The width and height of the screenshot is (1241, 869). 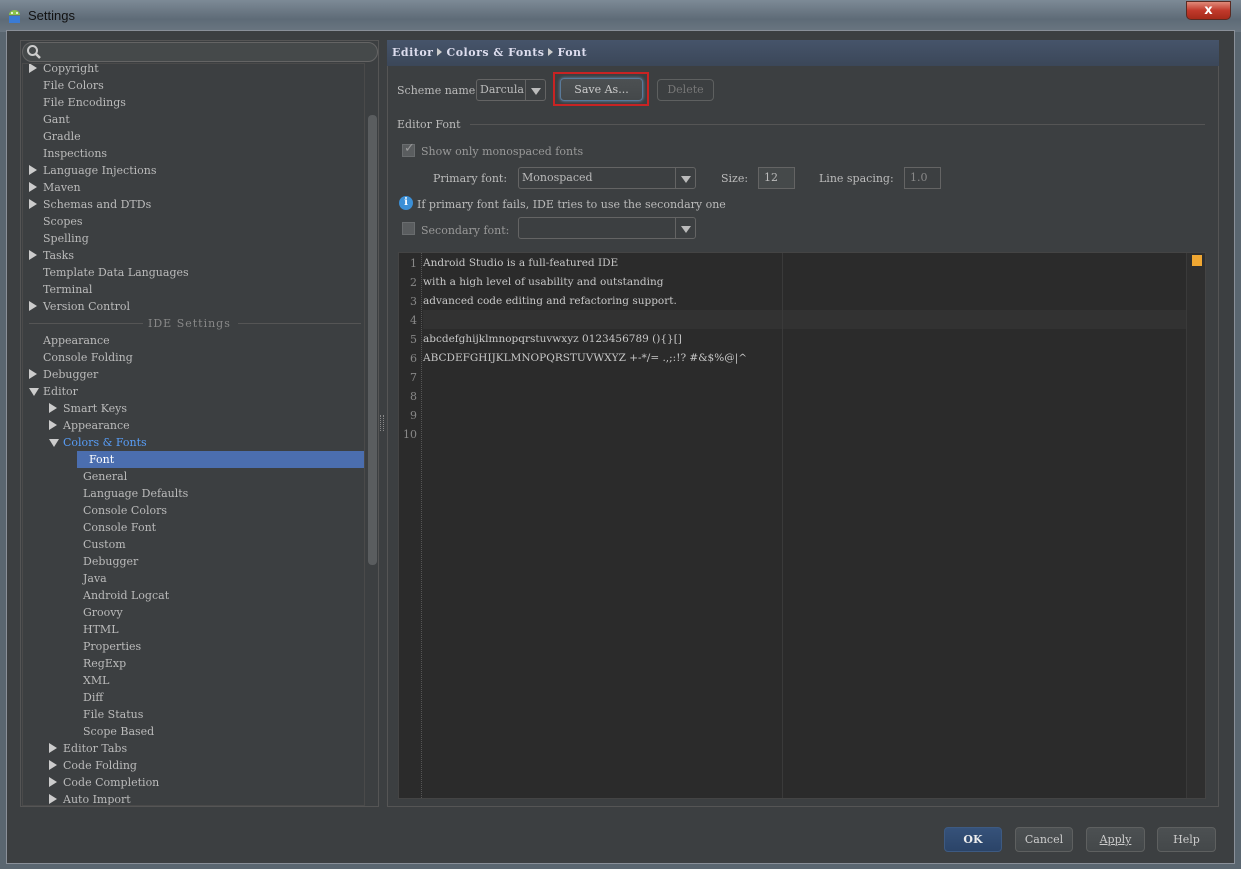 I want to click on tree-item: XML, so click(x=193, y=680).